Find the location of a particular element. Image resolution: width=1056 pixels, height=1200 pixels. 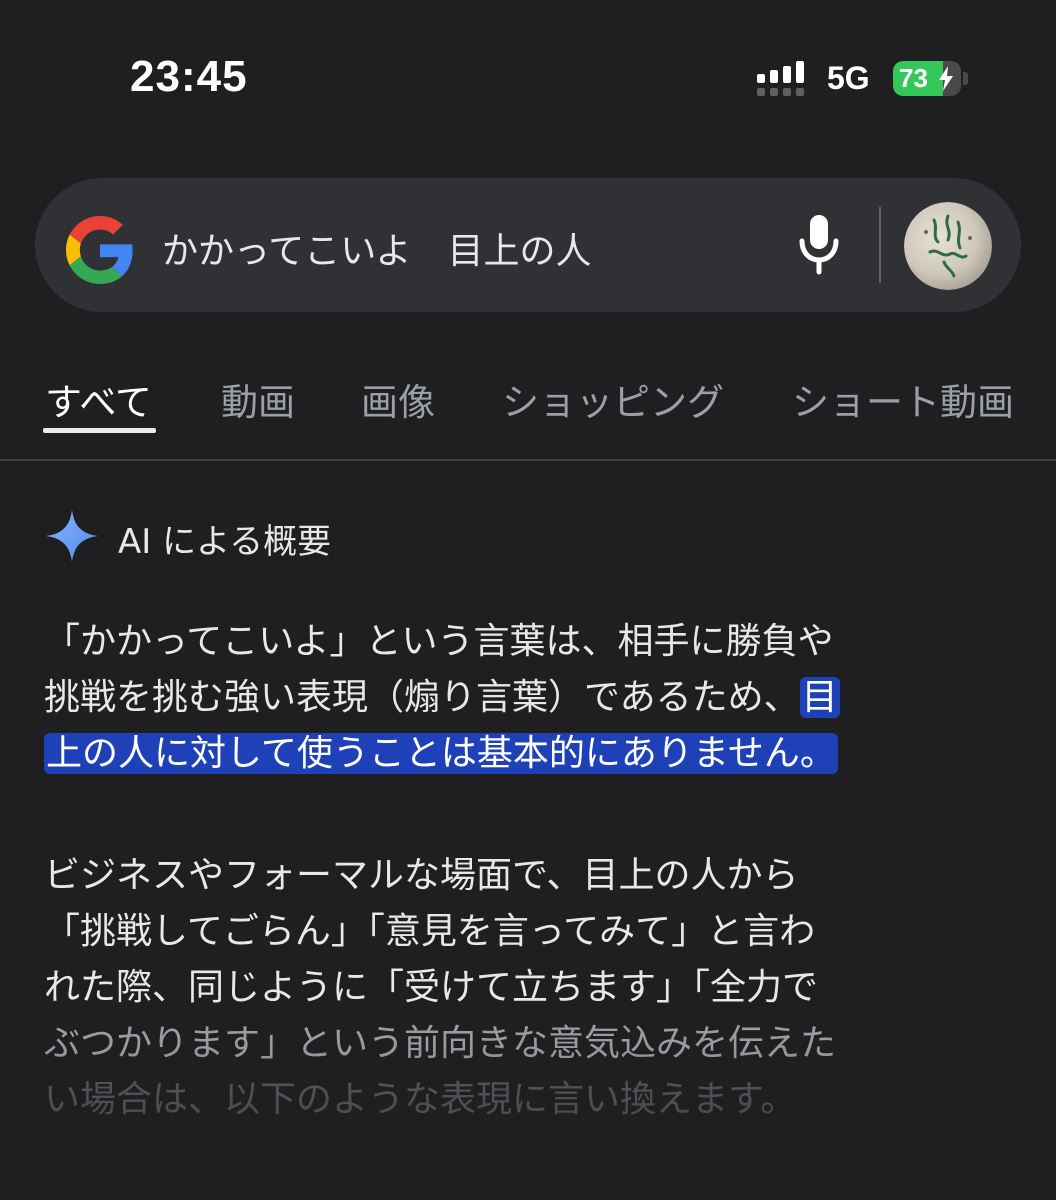

paragraph-line: 「挑戦してごらん」「意見を言ってみて」と言わ is located at coordinates (430, 931).